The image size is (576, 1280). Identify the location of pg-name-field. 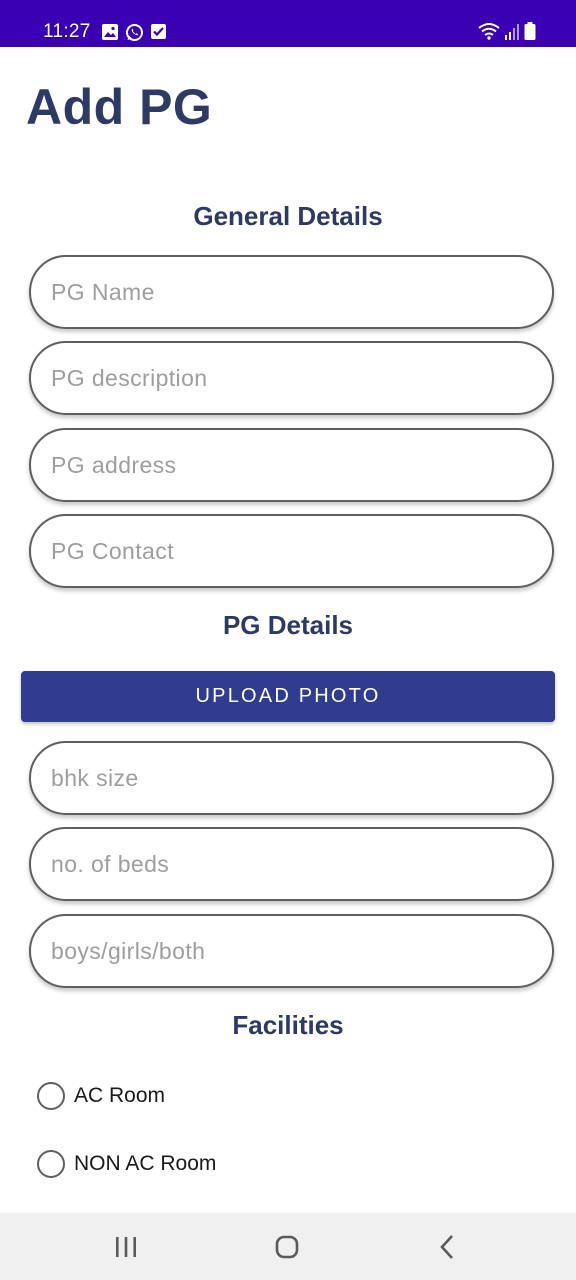
(291, 292).